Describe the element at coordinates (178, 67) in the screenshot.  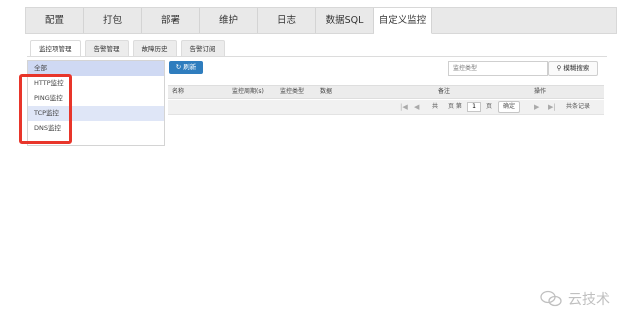
I see `refresh-icon: ↻` at that location.